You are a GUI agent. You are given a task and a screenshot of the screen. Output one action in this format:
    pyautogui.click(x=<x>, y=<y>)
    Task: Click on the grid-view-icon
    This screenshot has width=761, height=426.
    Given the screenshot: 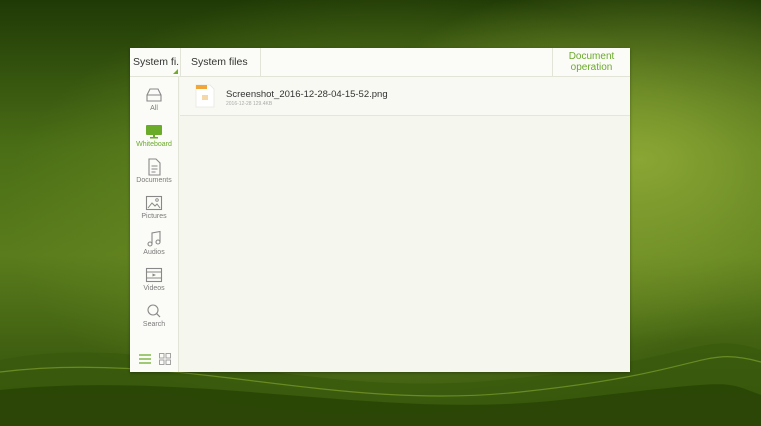 What is the action you would take?
    pyautogui.click(x=165, y=359)
    